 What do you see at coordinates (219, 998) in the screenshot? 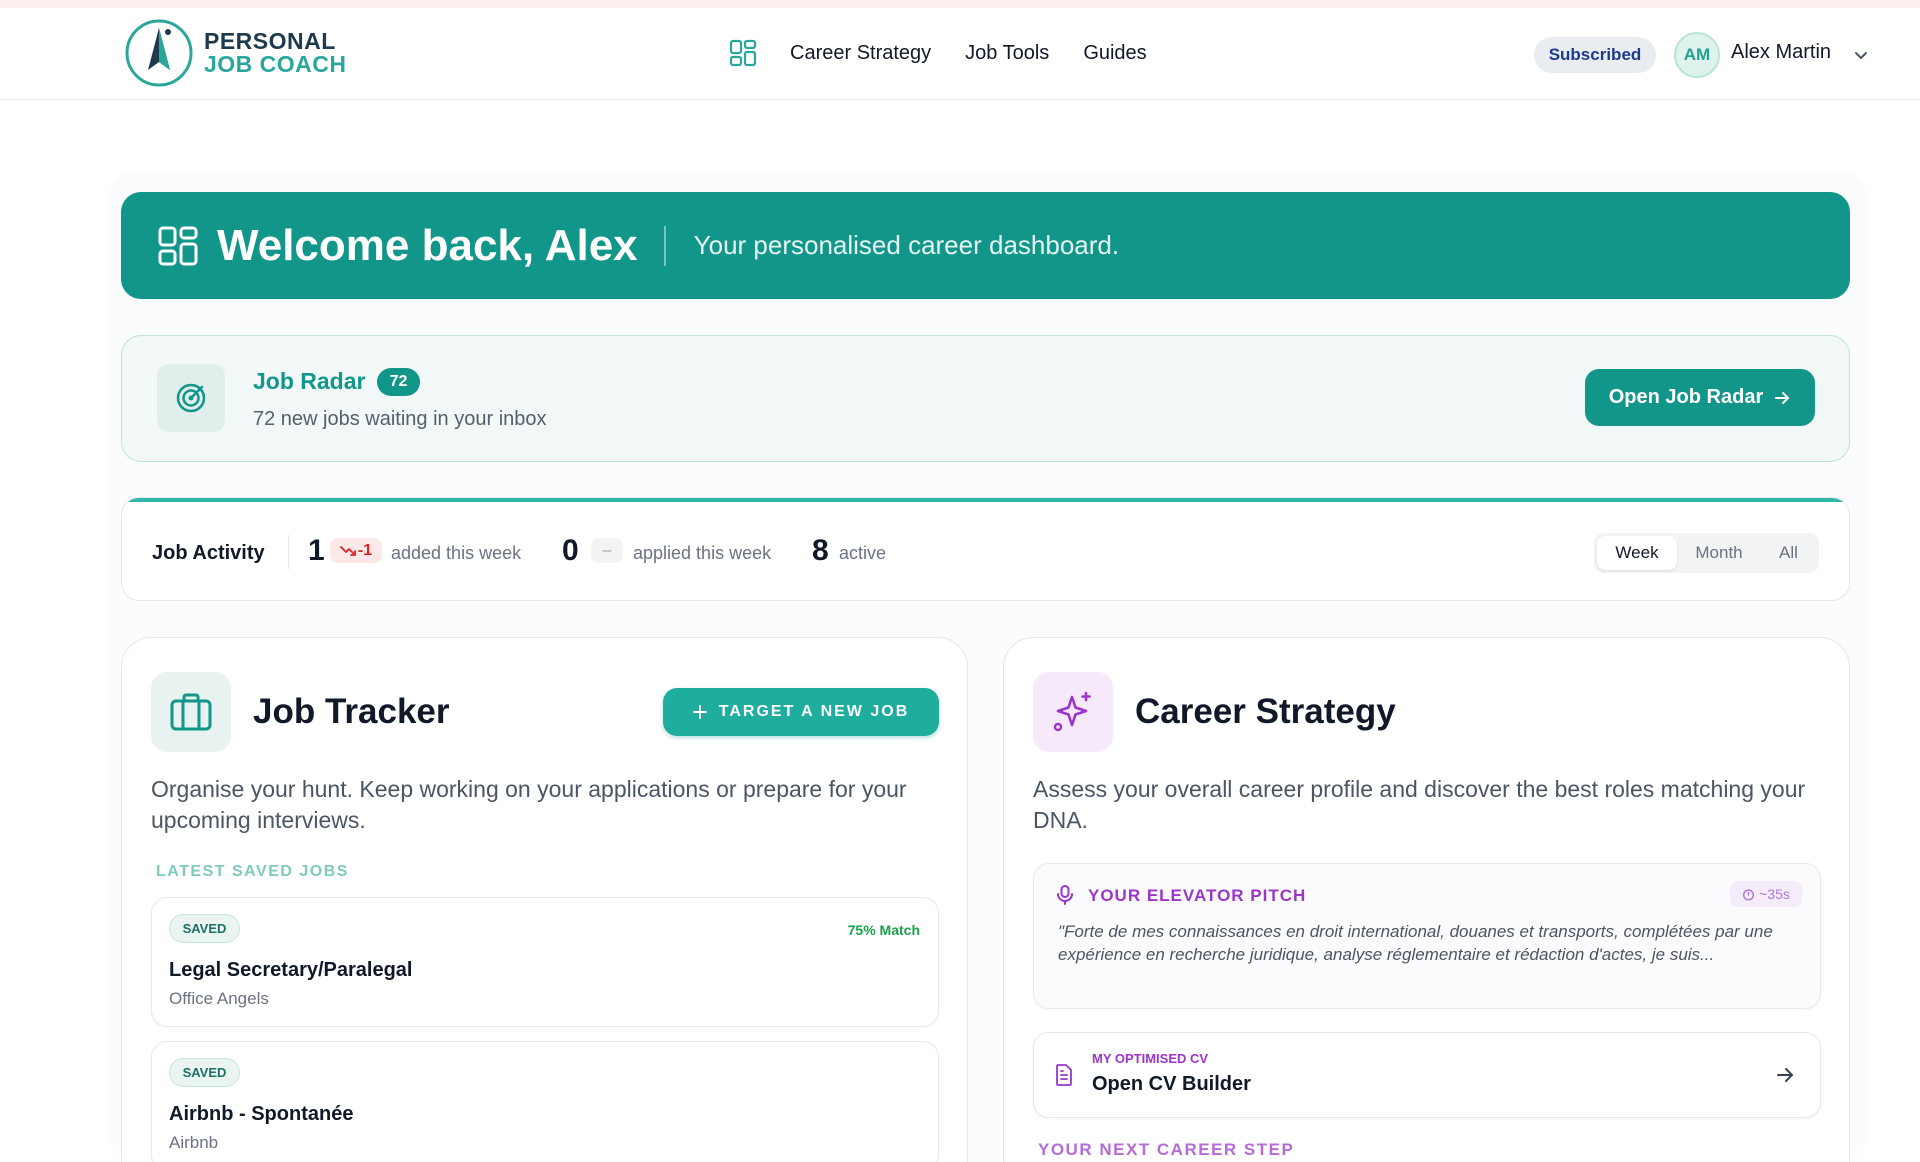
I see `job-company: Office Angels` at bounding box center [219, 998].